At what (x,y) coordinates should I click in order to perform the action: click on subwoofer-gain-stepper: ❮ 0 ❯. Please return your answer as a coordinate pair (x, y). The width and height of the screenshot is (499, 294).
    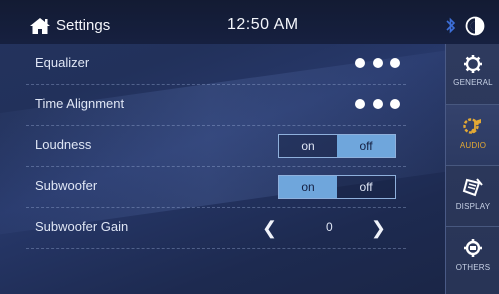
    Looking at the image, I should click on (328, 228).